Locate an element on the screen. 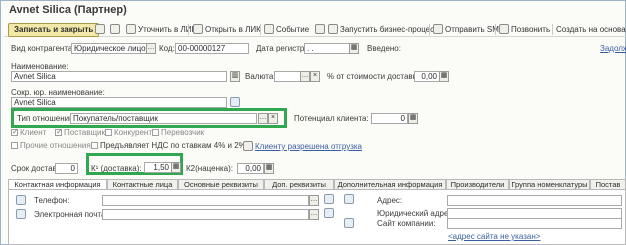 The width and height of the screenshot is (626, 245). call-button: Позвонить is located at coordinates (524, 29).